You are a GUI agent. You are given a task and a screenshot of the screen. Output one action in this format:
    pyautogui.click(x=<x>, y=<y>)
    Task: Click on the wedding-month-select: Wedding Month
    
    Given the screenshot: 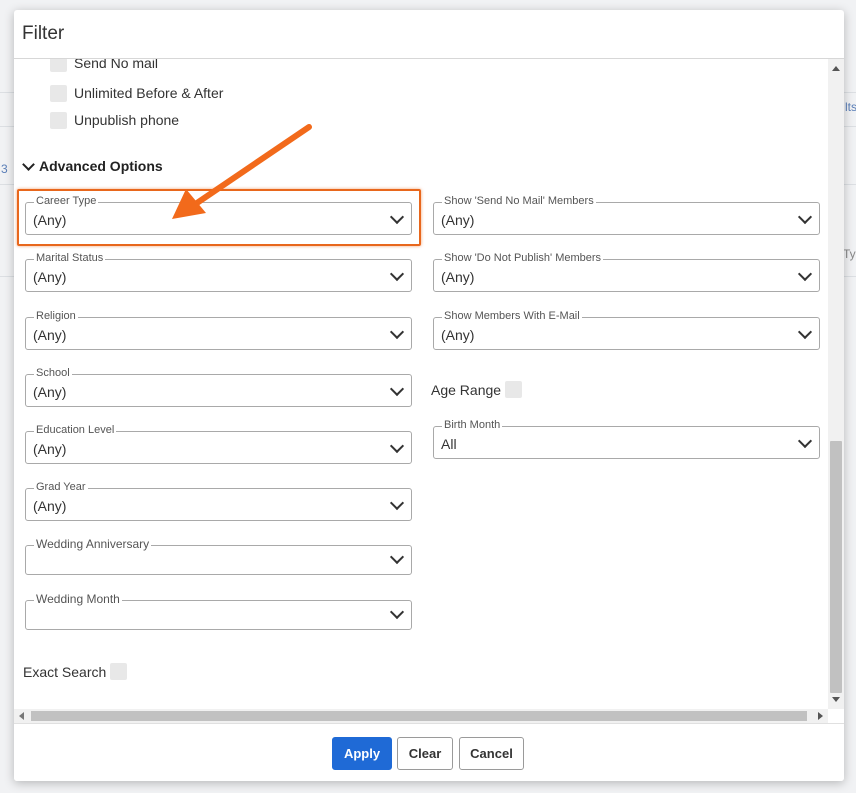 What is the action you would take?
    pyautogui.click(x=218, y=611)
    